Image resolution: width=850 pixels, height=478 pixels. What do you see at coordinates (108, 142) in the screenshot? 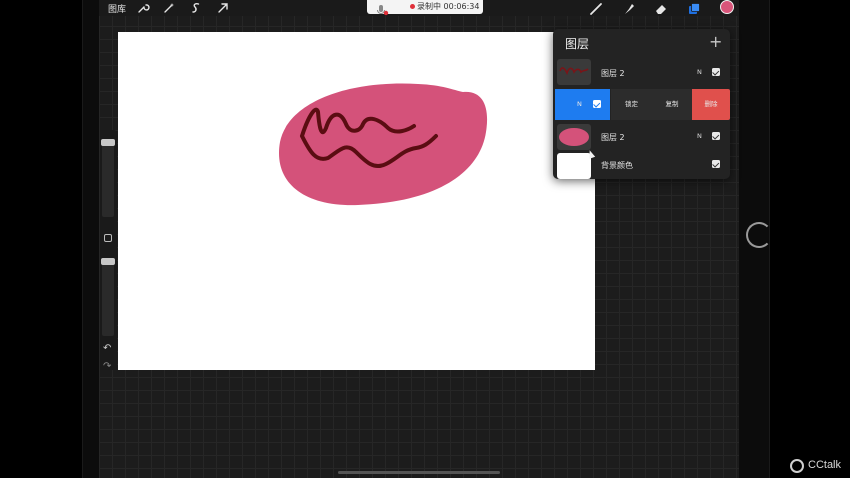
I see `brush-size-thumb` at bounding box center [108, 142].